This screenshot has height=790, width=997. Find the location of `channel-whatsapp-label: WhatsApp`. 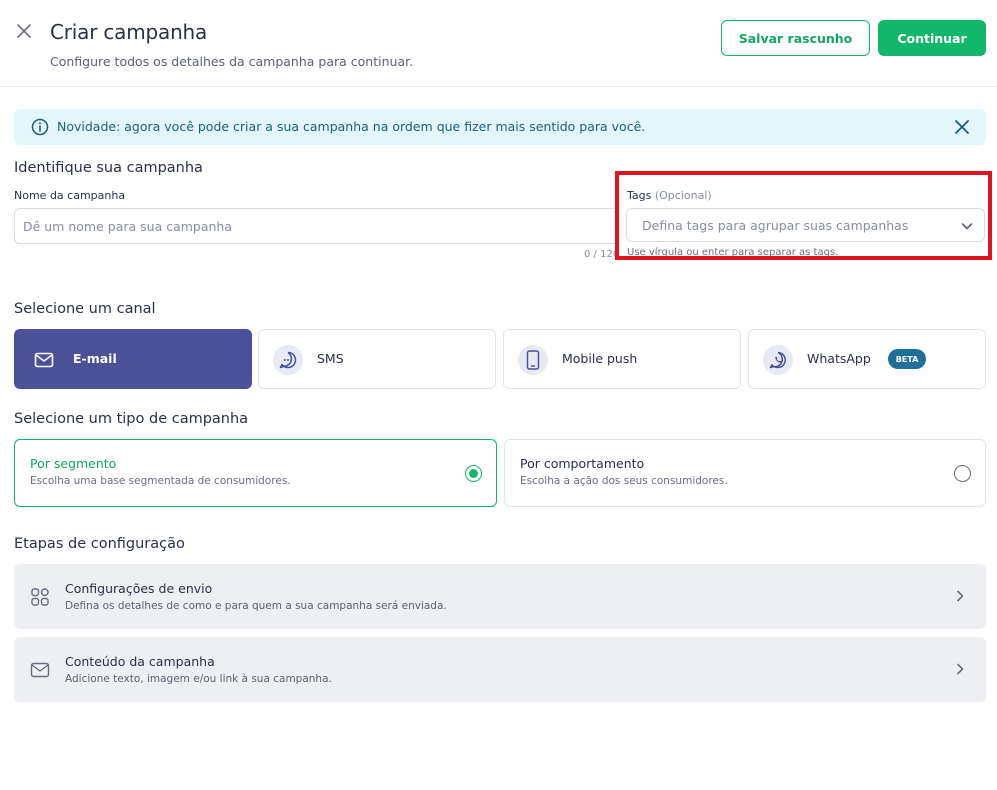

channel-whatsapp-label: WhatsApp is located at coordinates (839, 358).